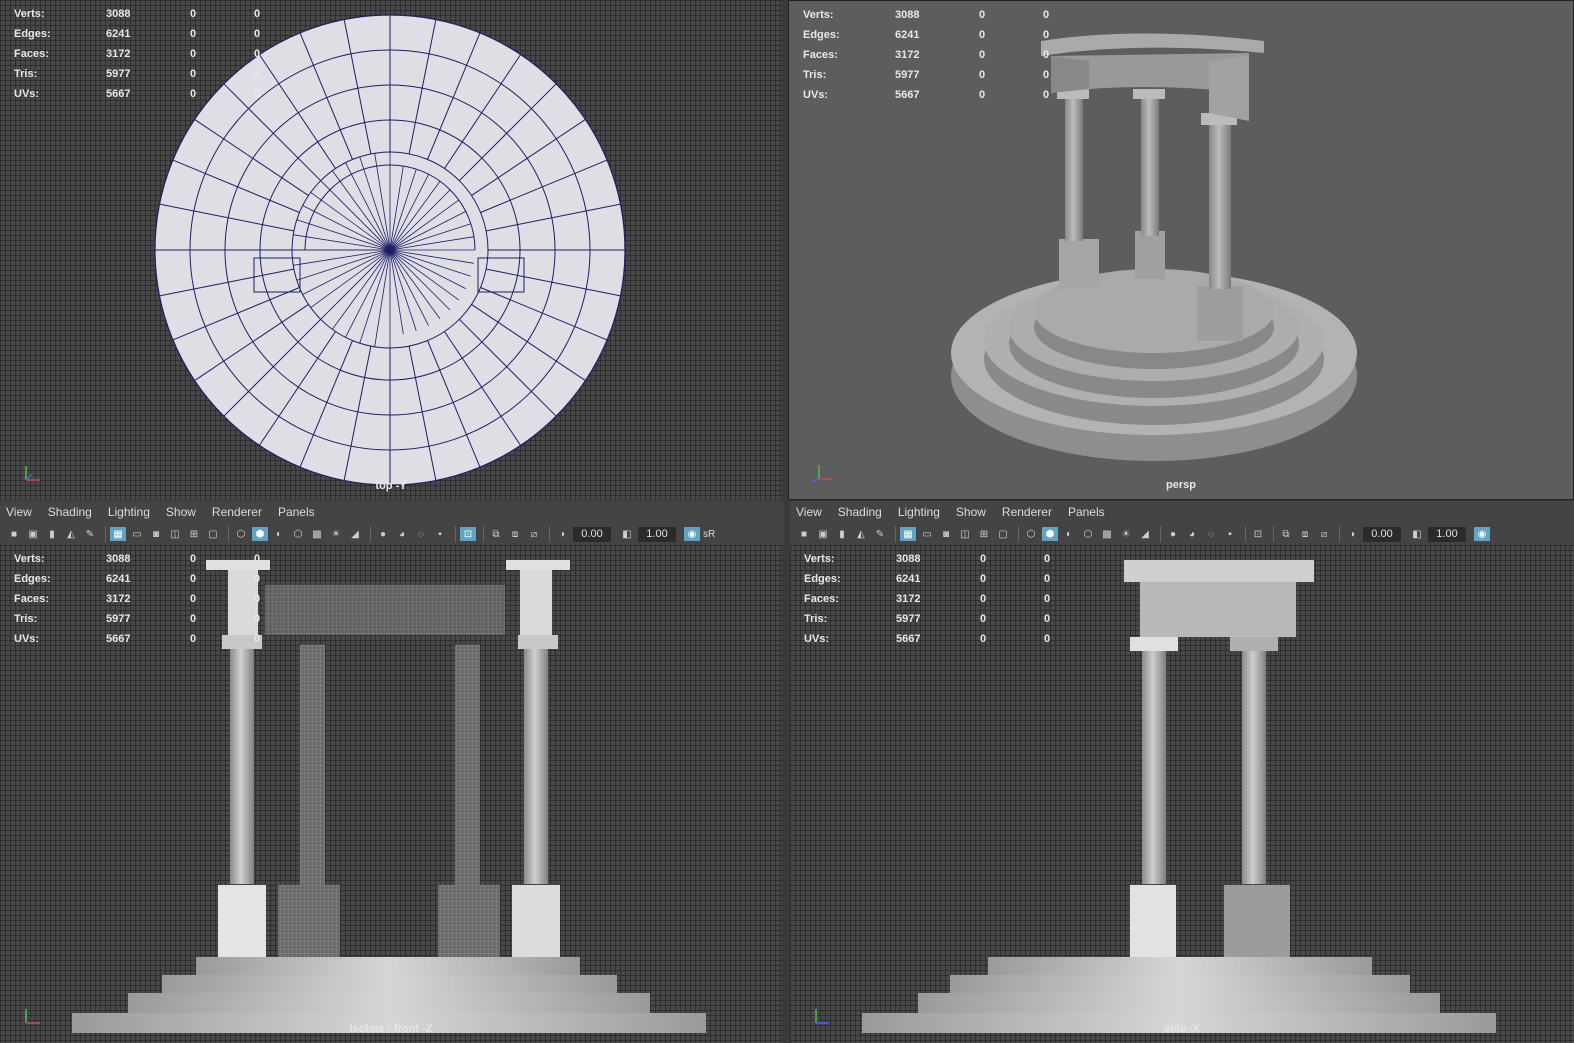  Describe the element at coordinates (709, 534) in the screenshot. I see `view-transform-label: sR` at that location.